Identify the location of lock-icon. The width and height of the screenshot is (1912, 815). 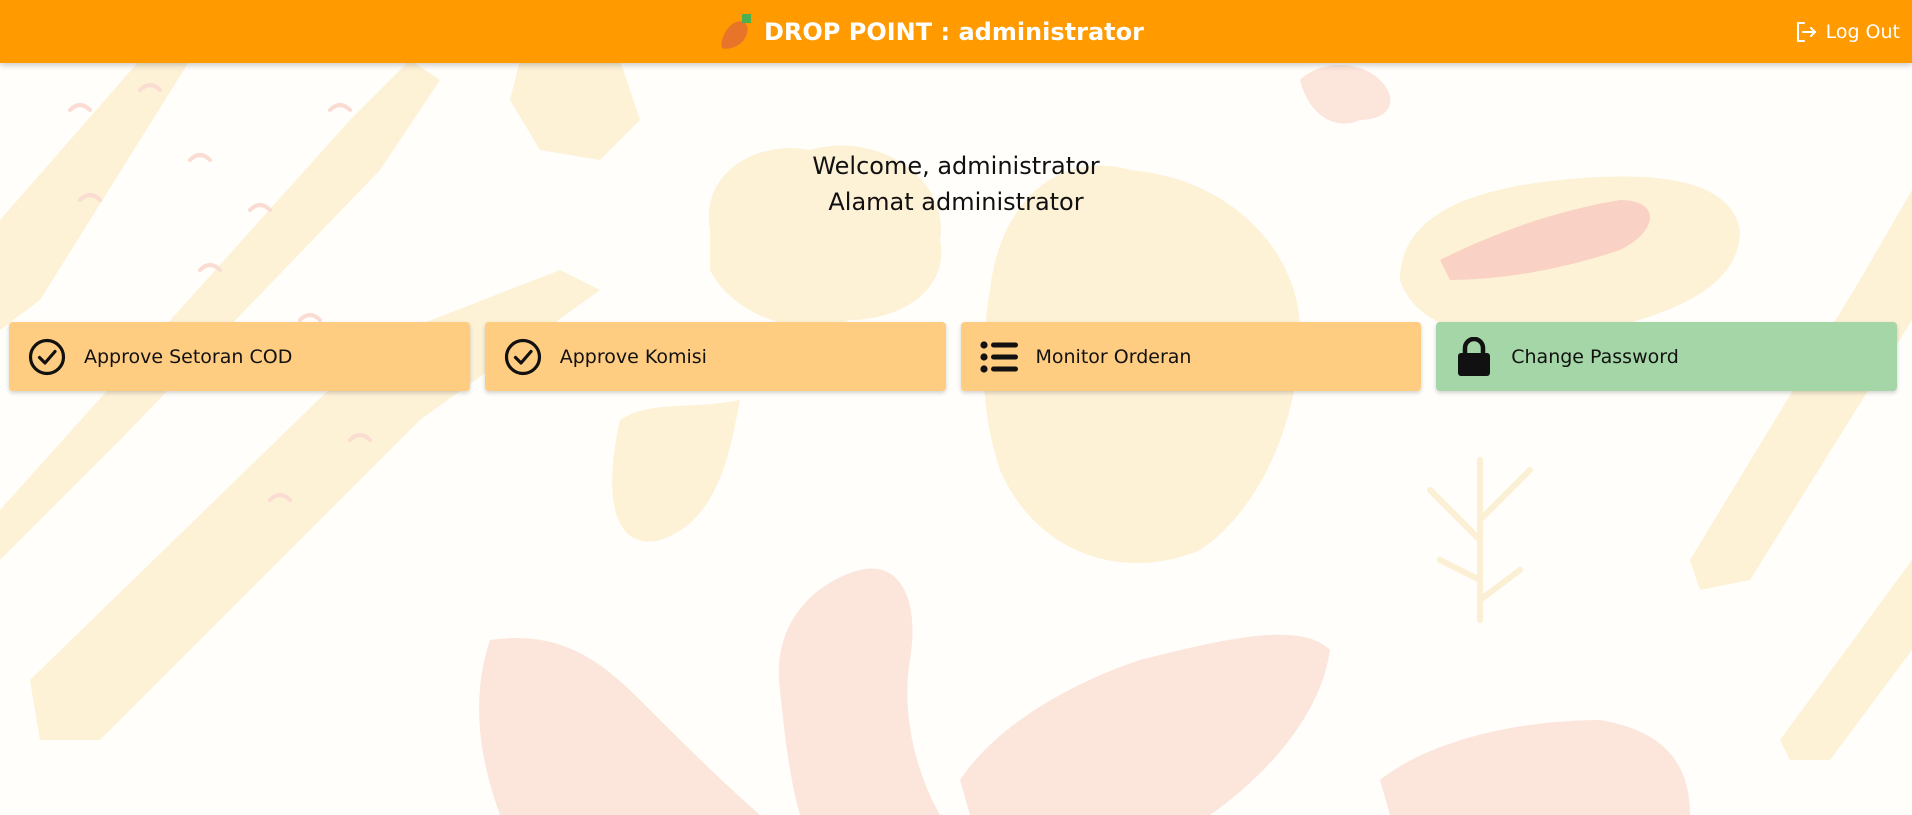
(1474, 356).